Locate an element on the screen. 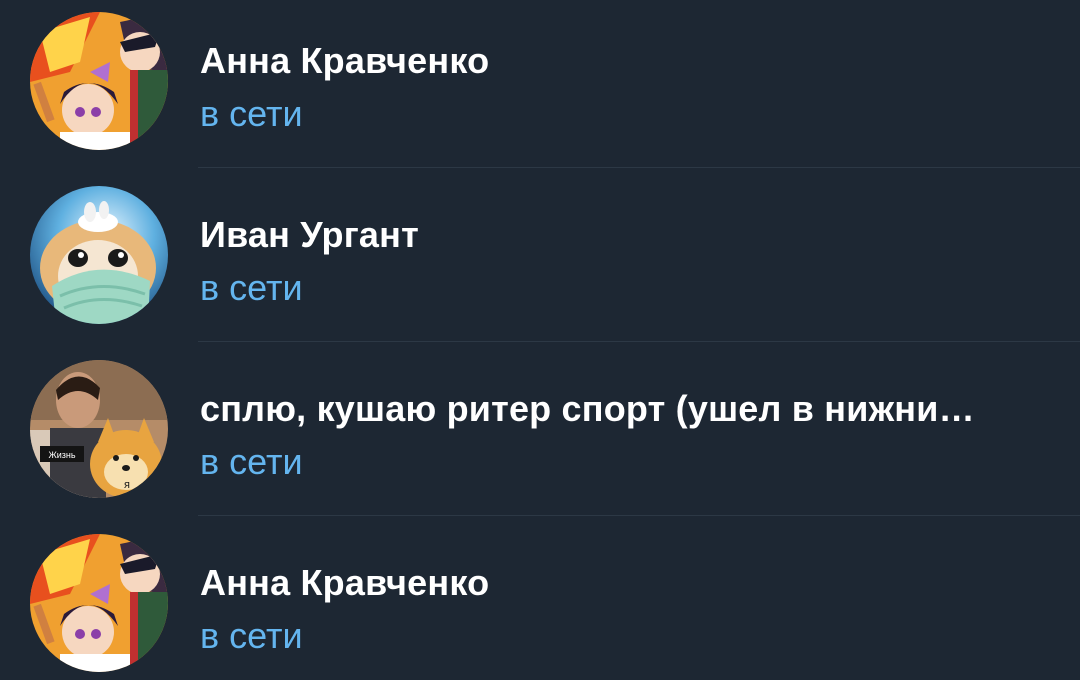 The width and height of the screenshot is (1080, 680). contact-name: Иван Ургант is located at coordinates (309, 234).